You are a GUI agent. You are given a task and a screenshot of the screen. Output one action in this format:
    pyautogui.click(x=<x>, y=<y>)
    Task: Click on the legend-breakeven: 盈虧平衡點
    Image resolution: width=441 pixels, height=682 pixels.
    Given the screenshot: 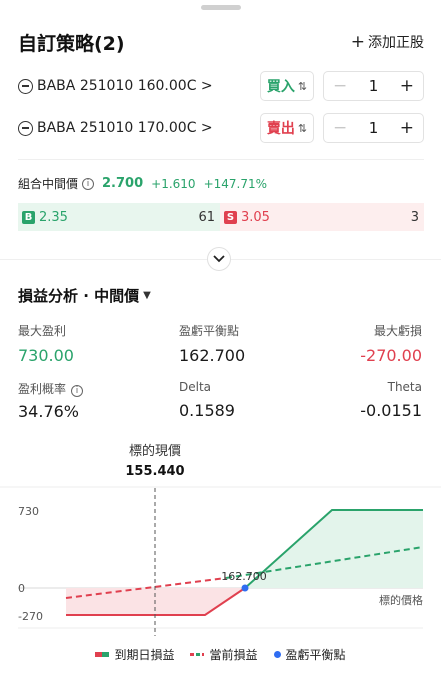 What is the action you would take?
    pyautogui.click(x=309, y=654)
    